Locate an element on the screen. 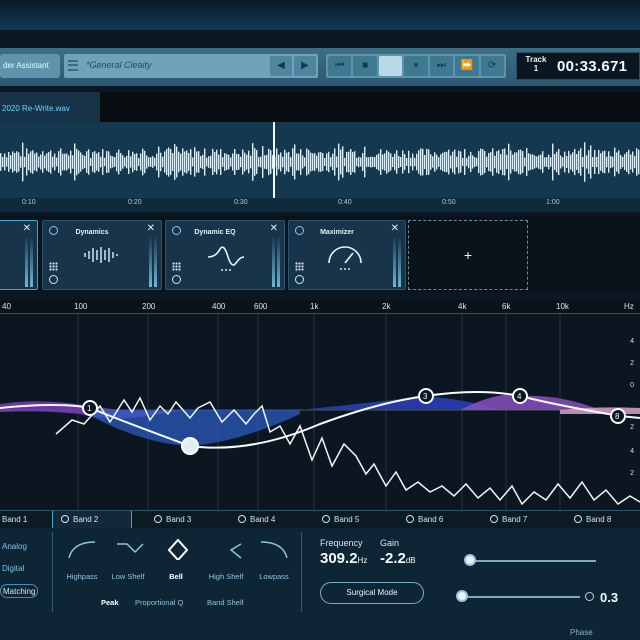  gain-value: -2.2dB is located at coordinates (398, 558).